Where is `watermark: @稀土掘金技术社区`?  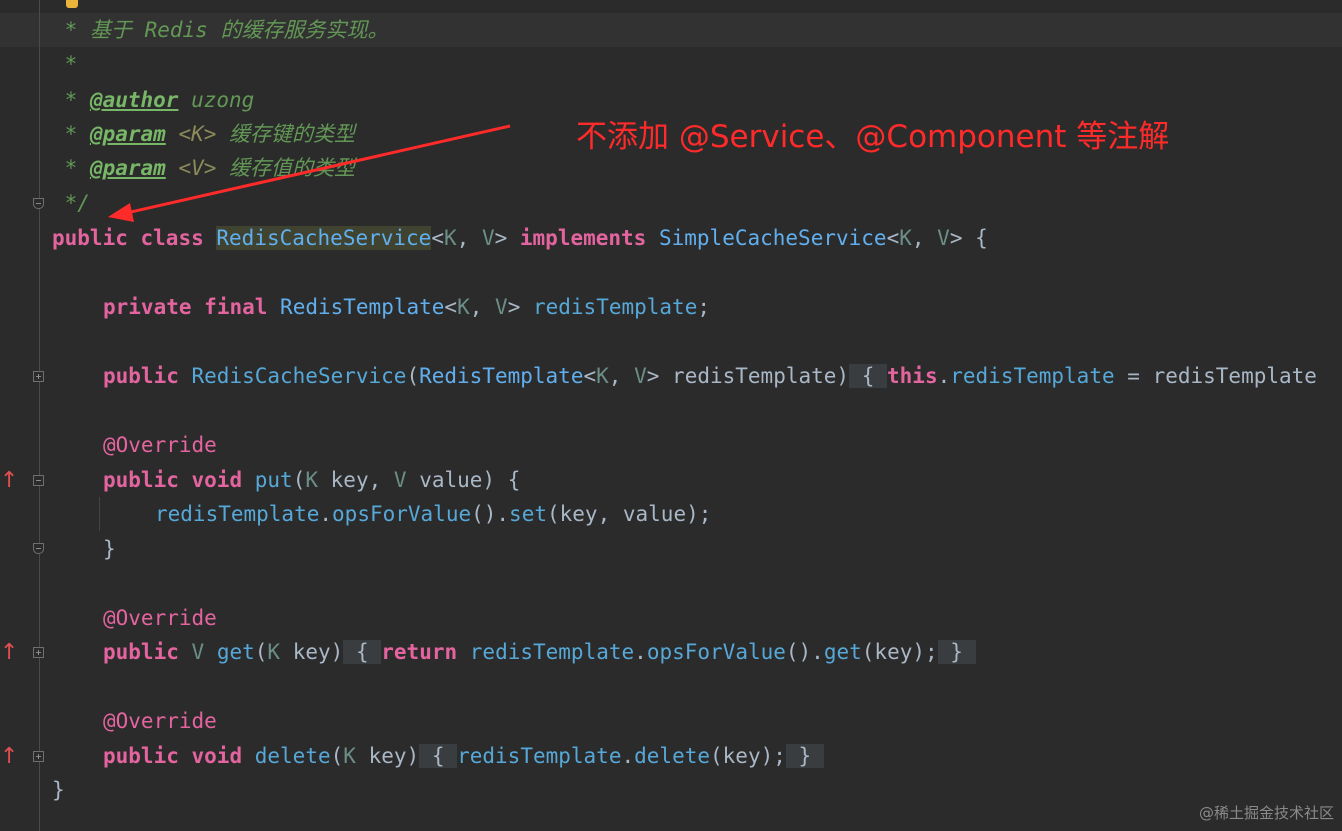 watermark: @稀土掘金技术社区 is located at coordinates (1266, 813).